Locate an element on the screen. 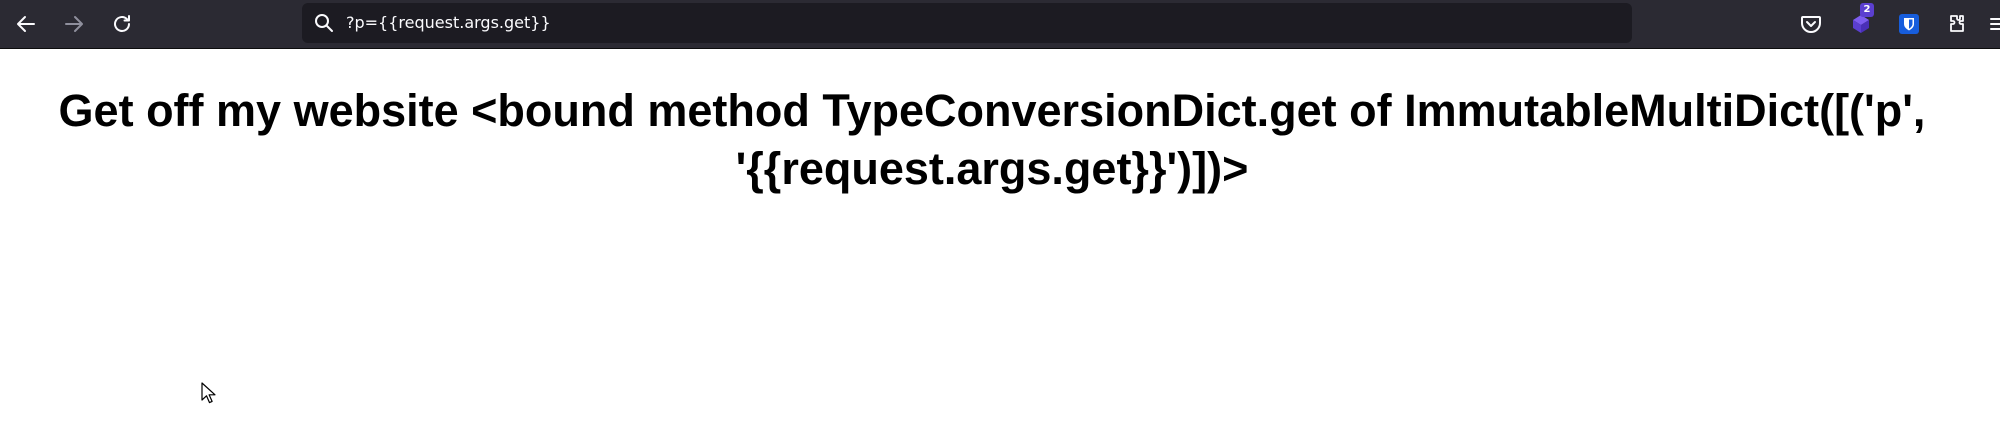 The image size is (2000, 427). extensions-button is located at coordinates (1957, 24).